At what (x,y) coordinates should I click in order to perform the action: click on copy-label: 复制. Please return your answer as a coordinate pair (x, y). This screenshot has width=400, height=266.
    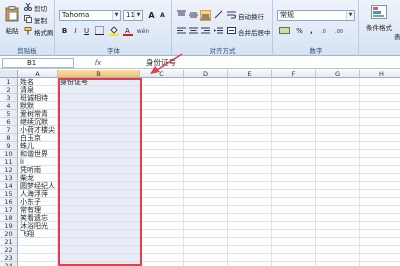
    Looking at the image, I should click on (40, 21).